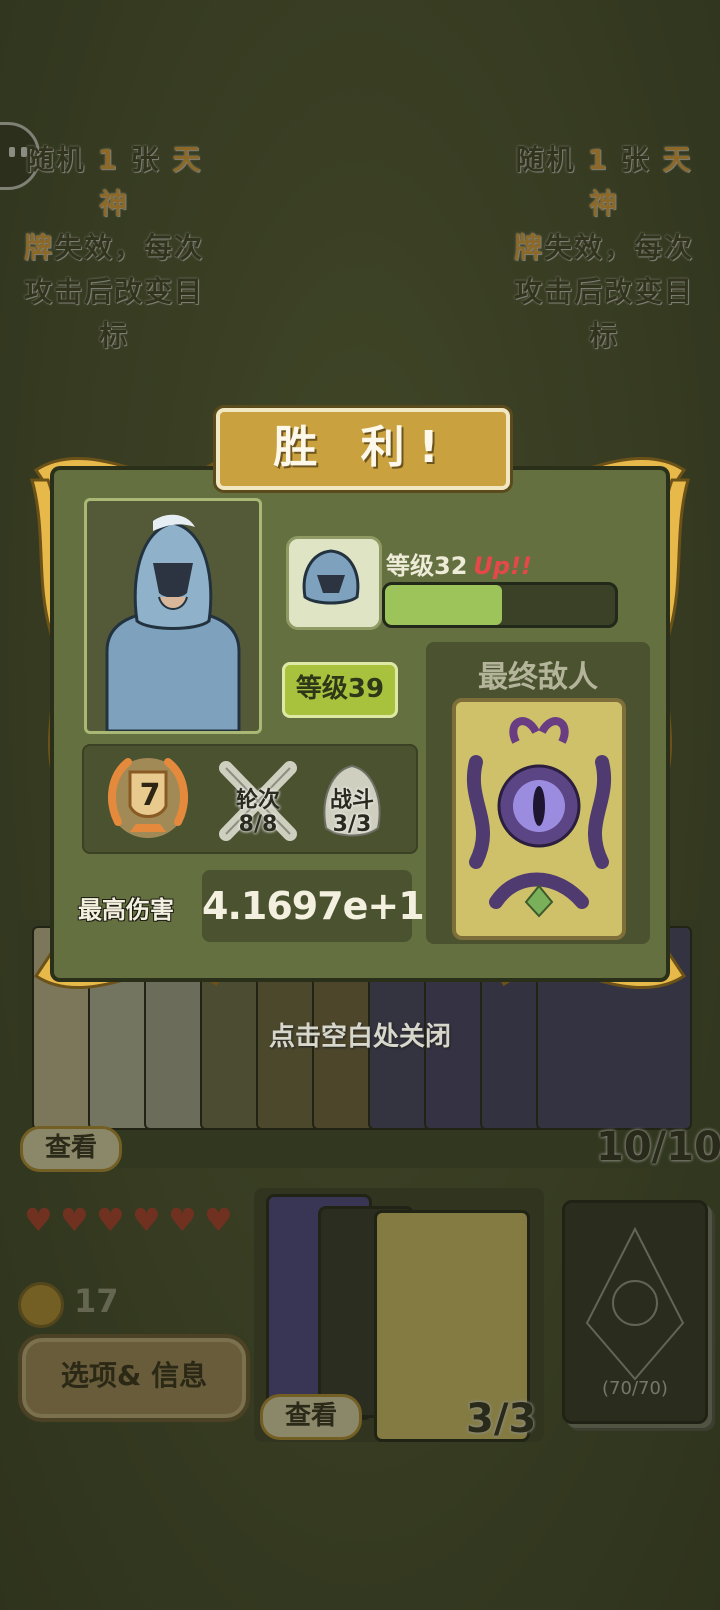 This screenshot has height=1610, width=720. What do you see at coordinates (340, 690) in the screenshot?
I see `account-level-chip: 等级39` at bounding box center [340, 690].